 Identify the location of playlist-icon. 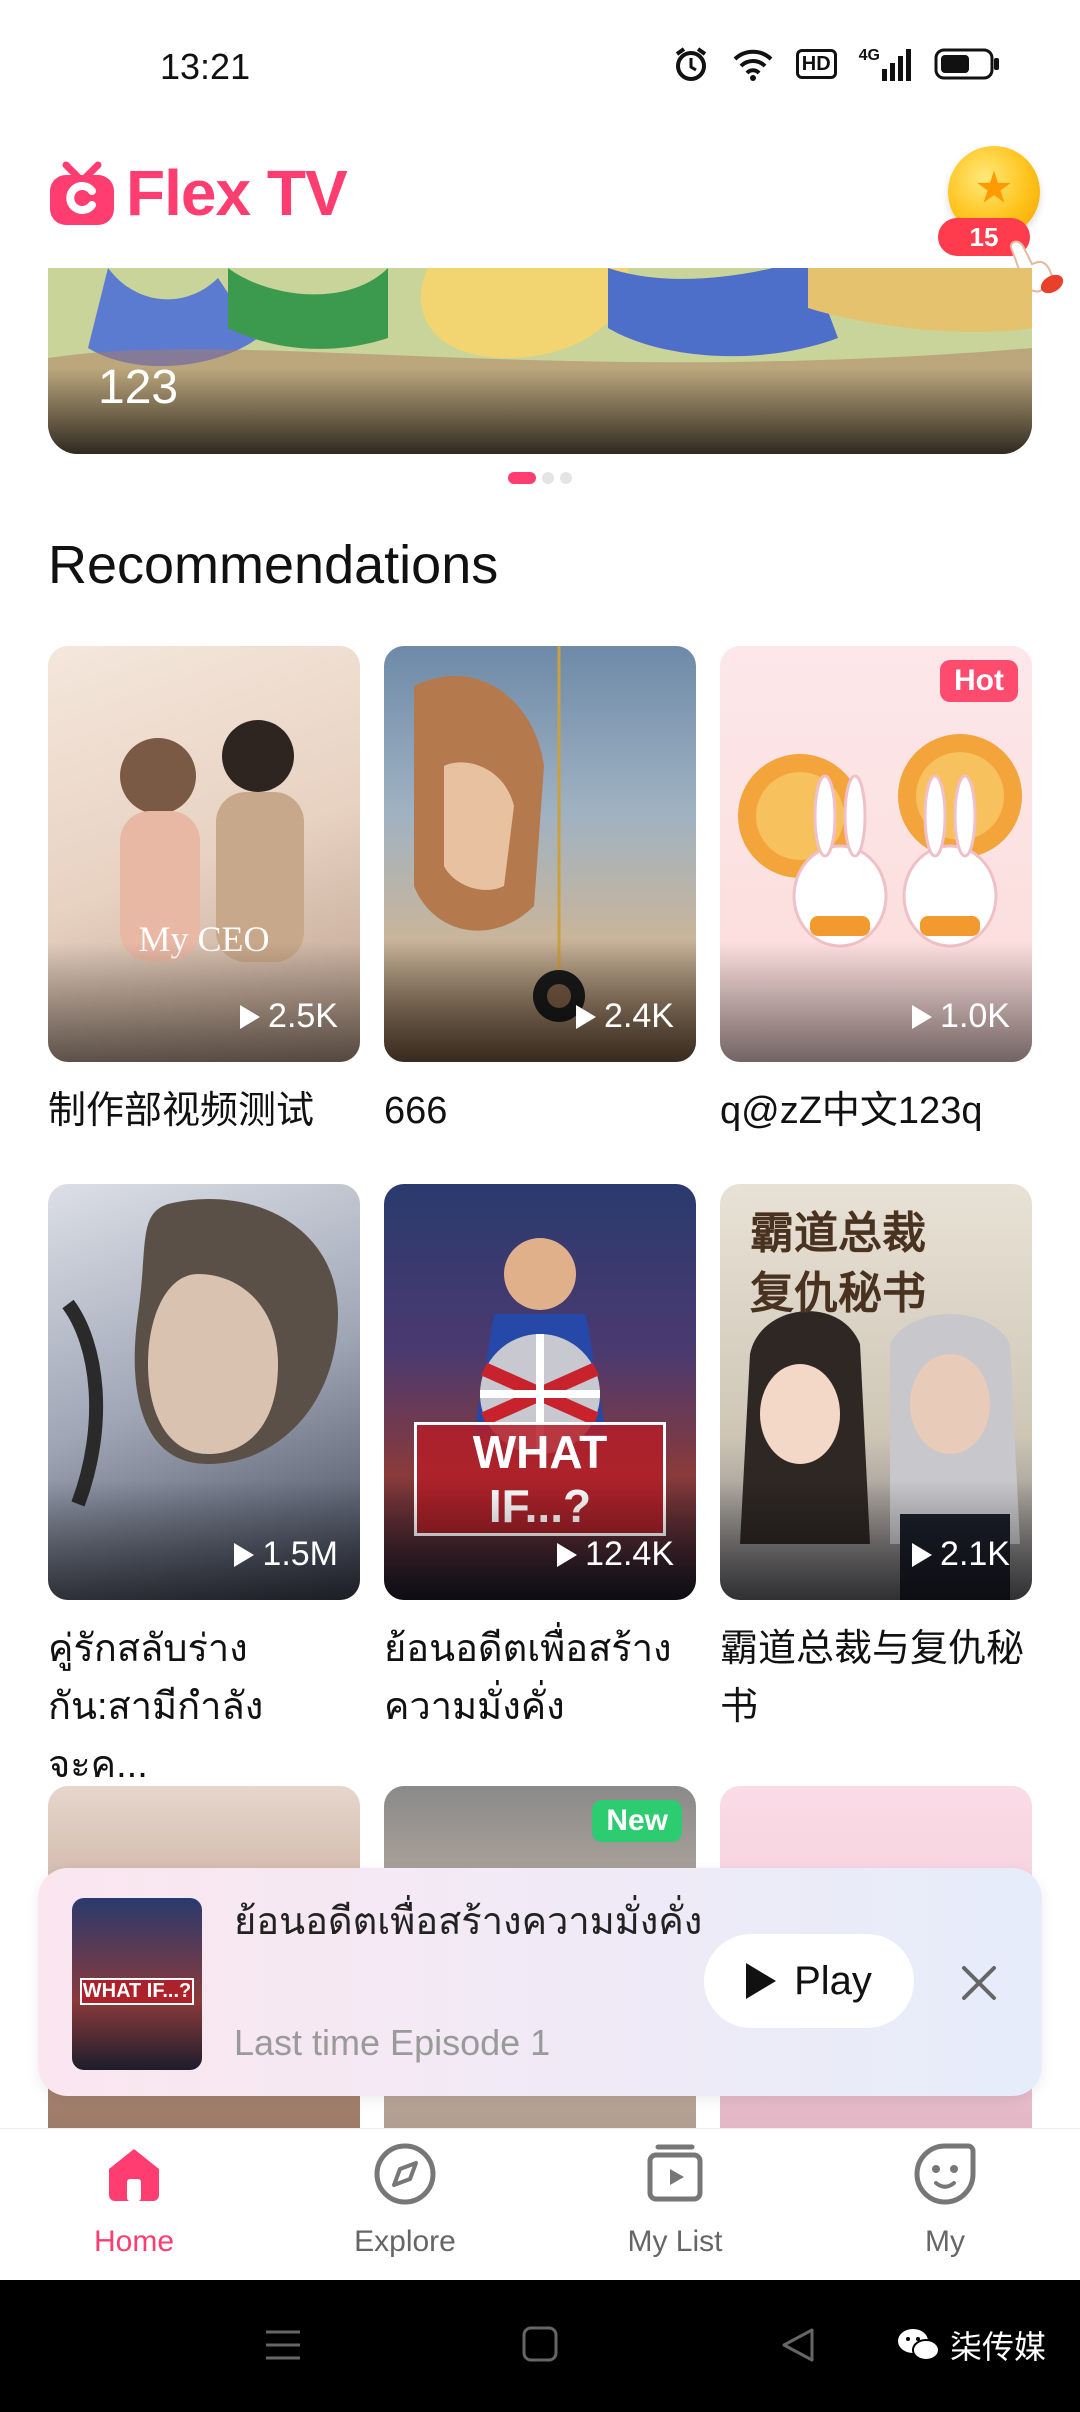
(675, 2173).